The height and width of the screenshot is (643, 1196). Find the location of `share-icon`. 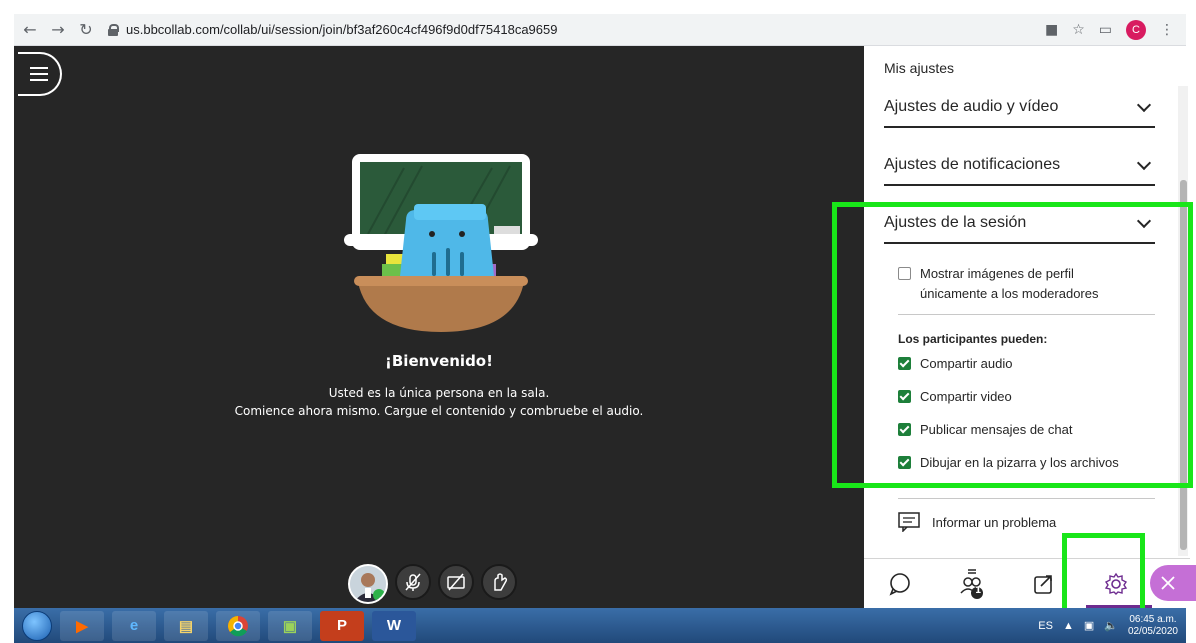

share-icon is located at coordinates (1043, 584).